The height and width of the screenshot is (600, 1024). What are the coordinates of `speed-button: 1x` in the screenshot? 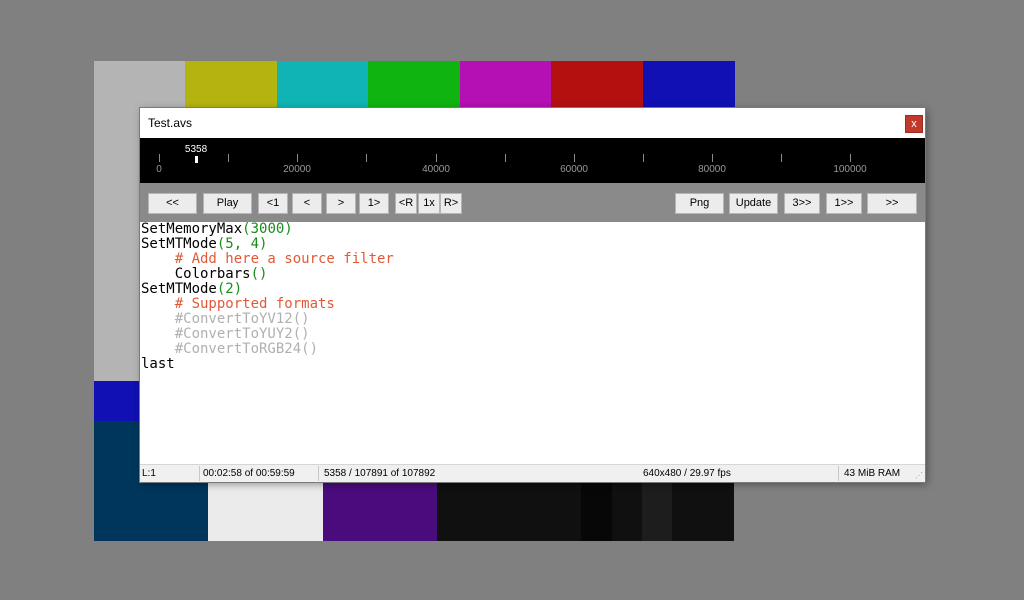 It's located at (429, 203).